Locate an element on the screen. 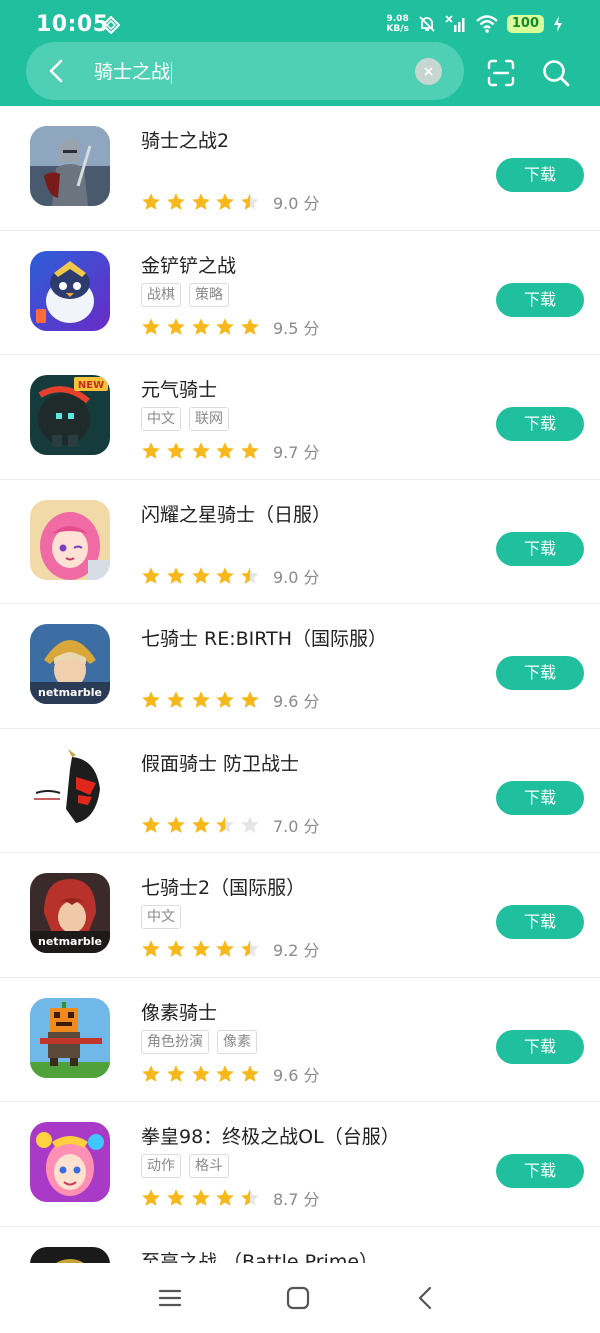 The height and width of the screenshot is (1333, 600). list-item: netmarble 七骑士 RE:BIRTH（国际服） 9.6 分 下载 is located at coordinates (300, 666).